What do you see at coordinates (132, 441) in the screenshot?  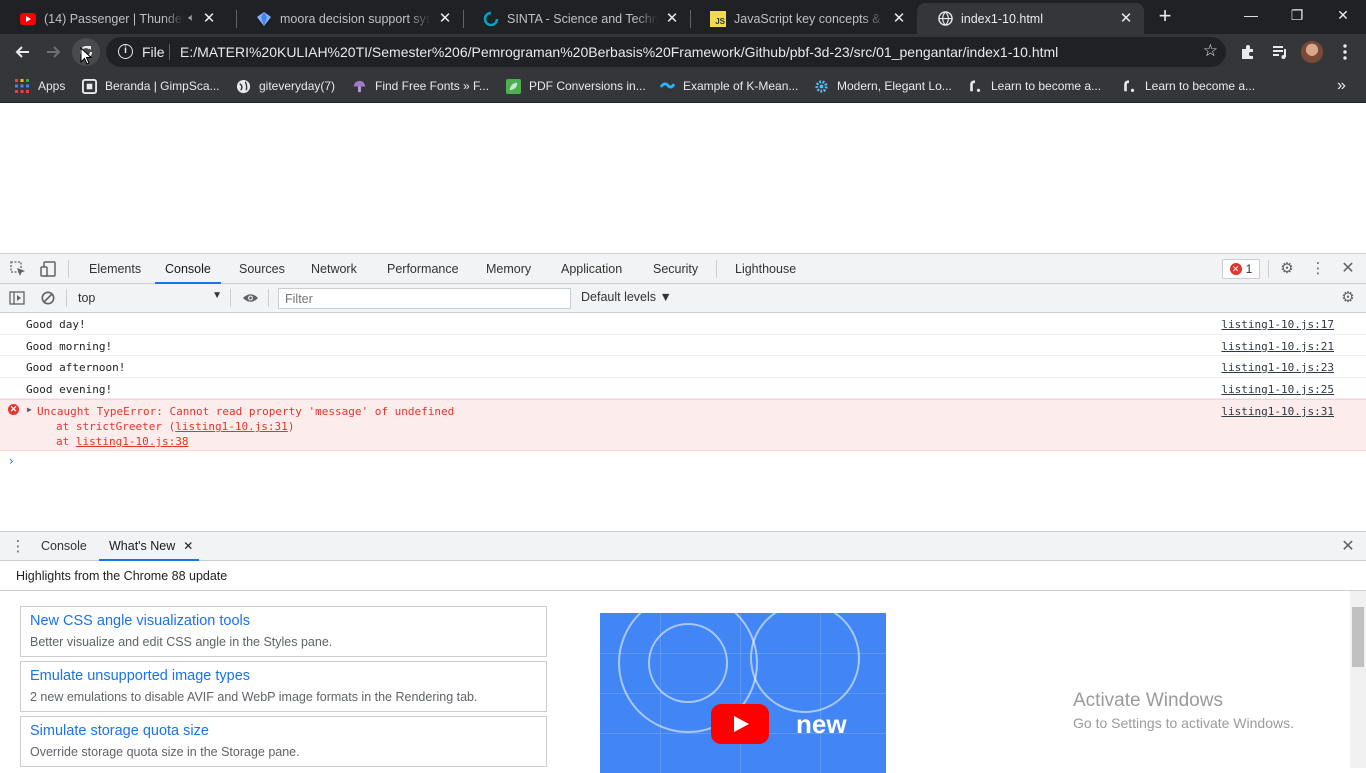 I see `stack-link: listing1-10.js:38` at bounding box center [132, 441].